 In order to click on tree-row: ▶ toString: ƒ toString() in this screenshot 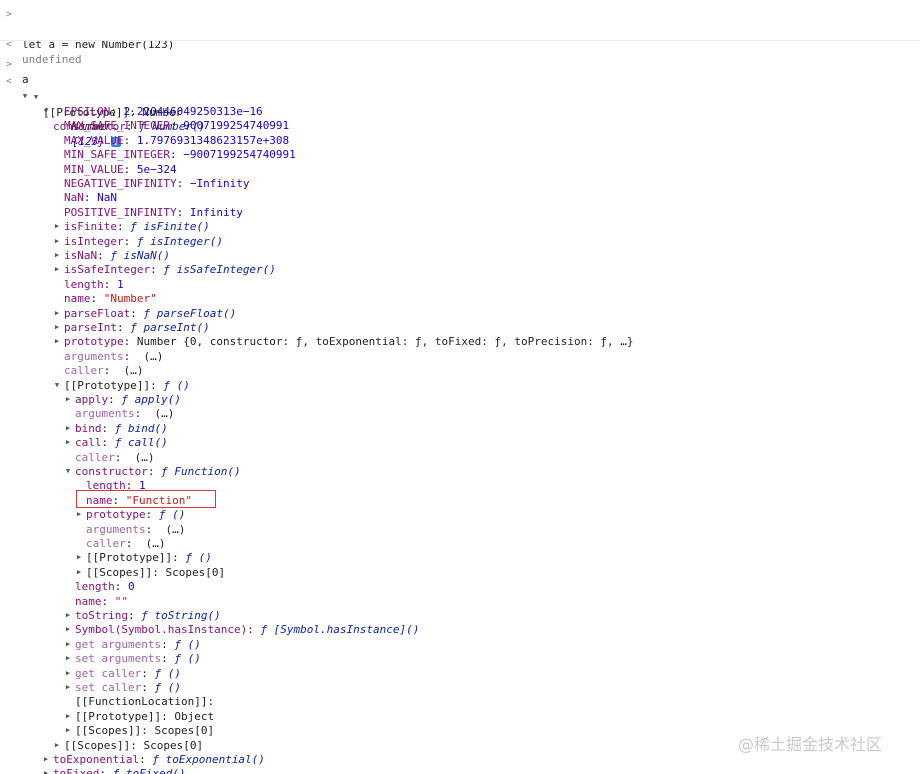, I will do `click(460, 615)`.